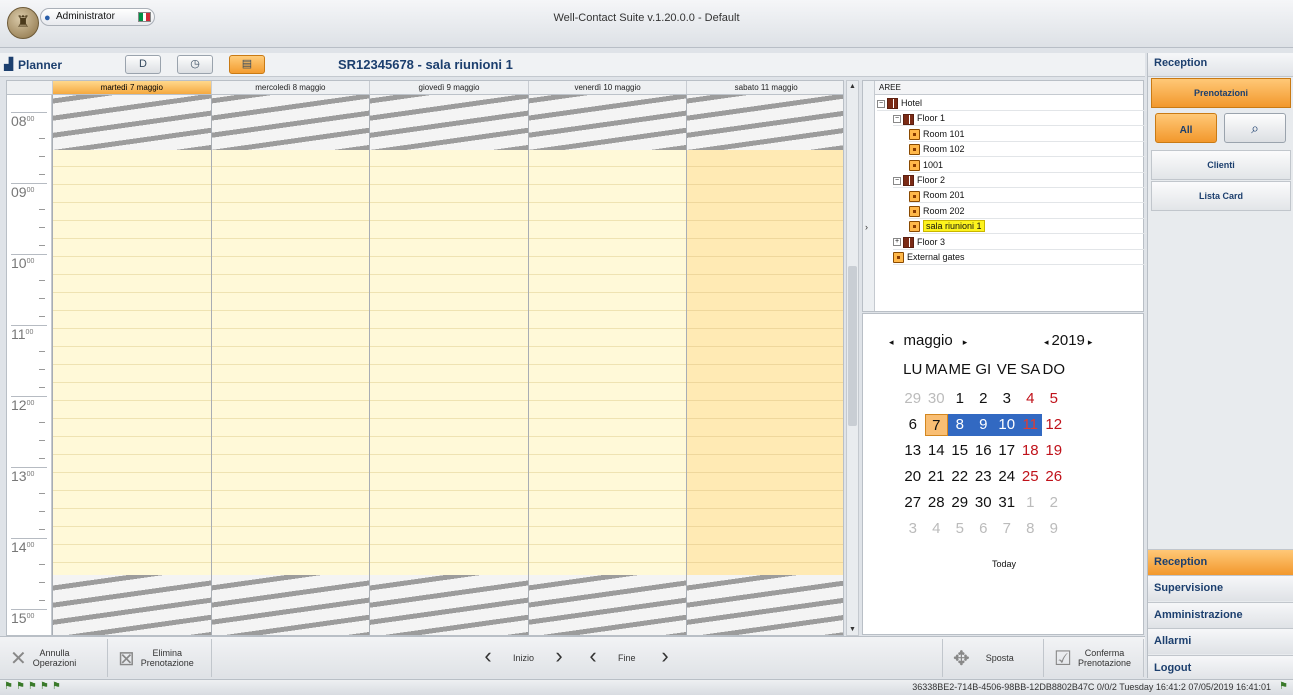  Describe the element at coordinates (913, 451) in the screenshot. I see `calendar-day: 13` at that location.